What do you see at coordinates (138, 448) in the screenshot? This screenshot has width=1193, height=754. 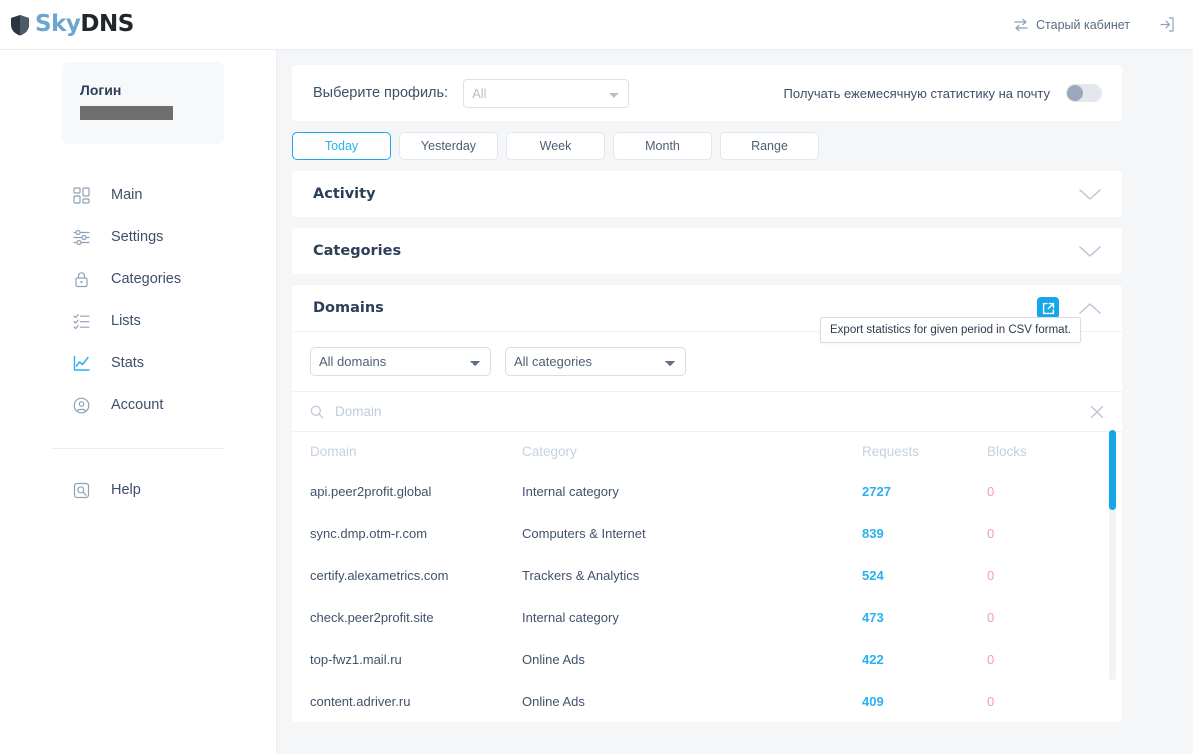 I see `sidebar-divider` at bounding box center [138, 448].